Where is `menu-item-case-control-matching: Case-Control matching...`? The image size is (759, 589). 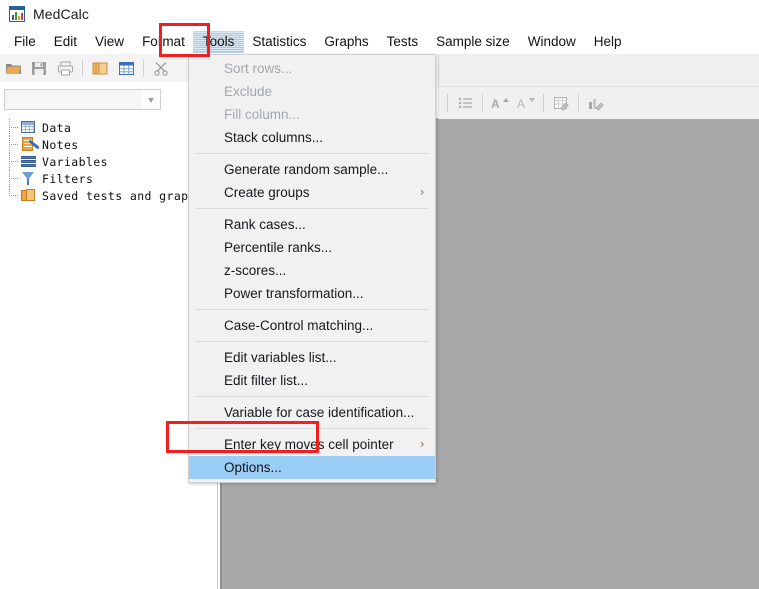 menu-item-case-control-matching: Case-Control matching... is located at coordinates (312, 325).